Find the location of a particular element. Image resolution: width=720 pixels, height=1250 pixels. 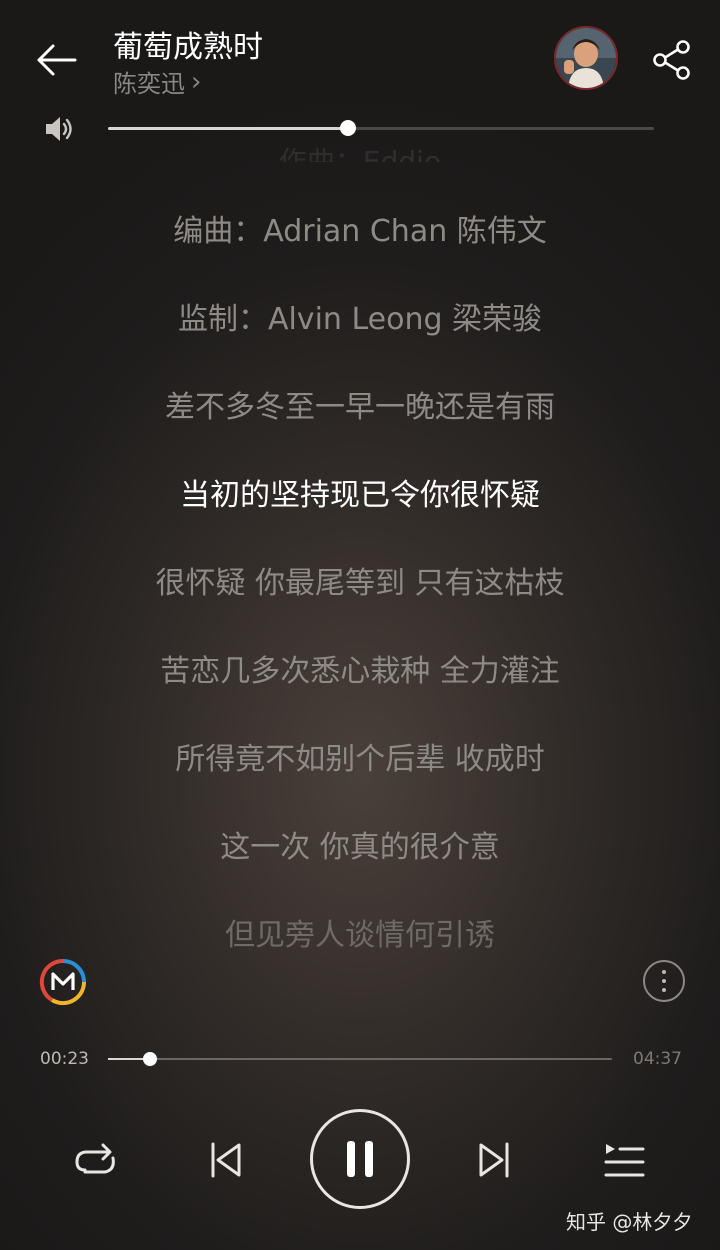

avatar-image is located at coordinates (586, 58).